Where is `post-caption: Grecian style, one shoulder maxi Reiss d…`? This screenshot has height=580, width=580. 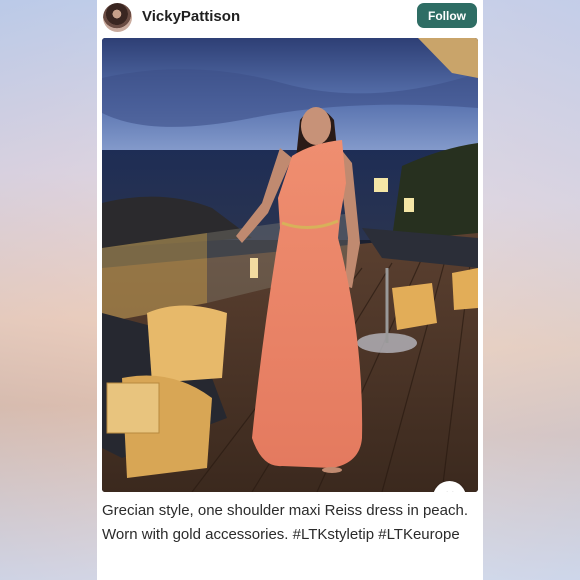 post-caption: Grecian style, one shoulder maxi Reiss d… is located at coordinates (285, 522).